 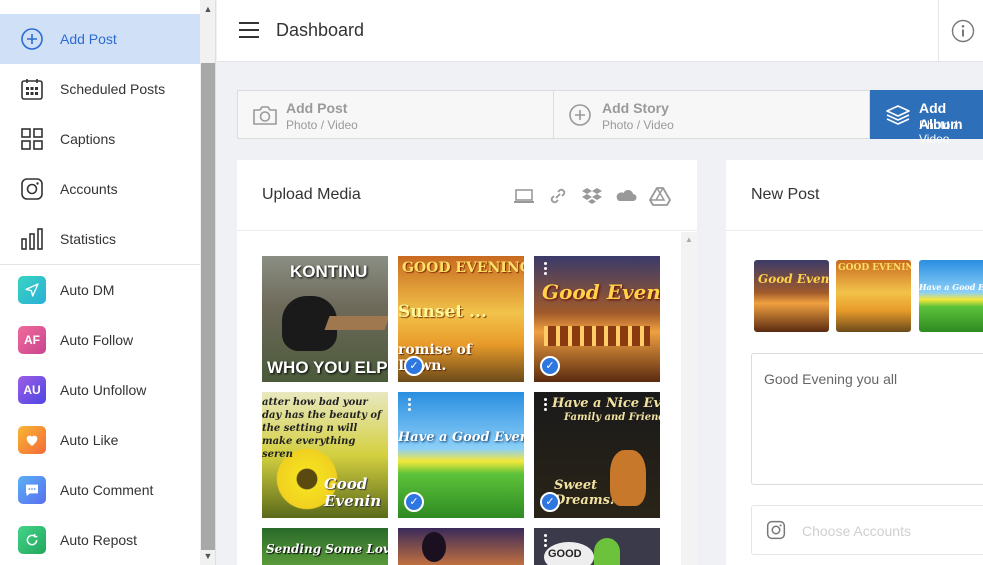 What do you see at coordinates (395, 114) in the screenshot?
I see `tab-add-post: Add Post Photo / Video` at bounding box center [395, 114].